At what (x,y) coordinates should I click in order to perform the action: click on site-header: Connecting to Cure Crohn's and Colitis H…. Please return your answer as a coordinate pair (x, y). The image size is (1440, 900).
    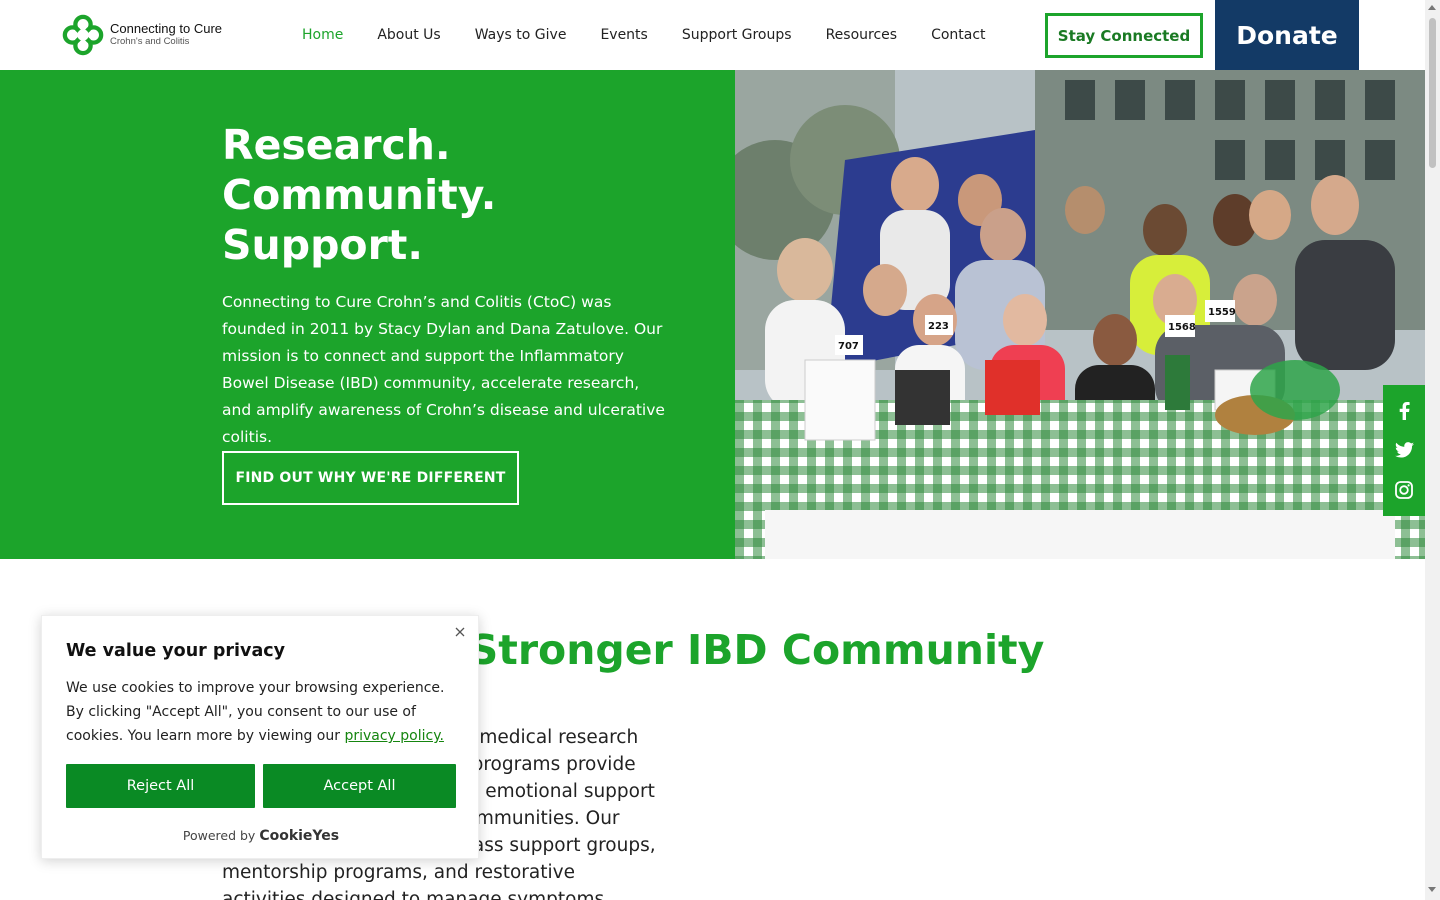
    Looking at the image, I should click on (712, 35).